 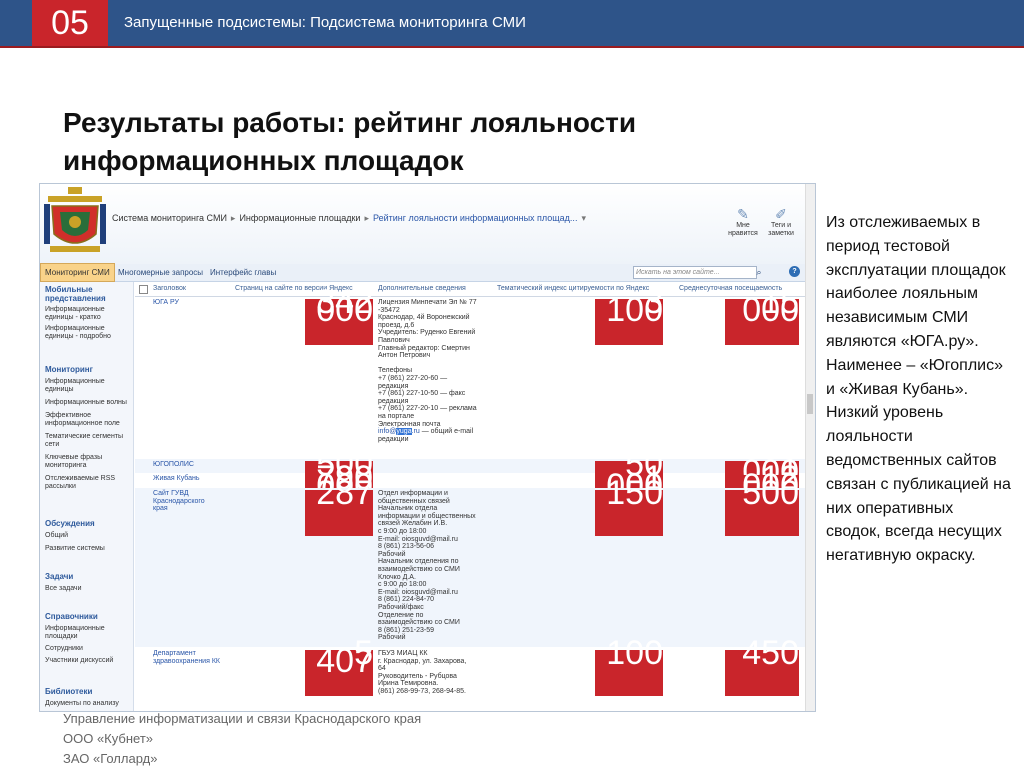 What do you see at coordinates (299, 218) in the screenshot?
I see `breadcrumb-item-sites: Информационные площадки` at bounding box center [299, 218].